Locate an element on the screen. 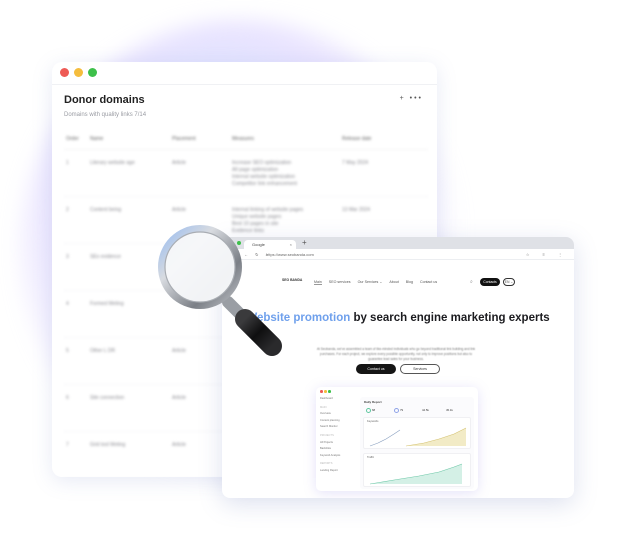  backlinks-area is located at coordinates (436, 437).